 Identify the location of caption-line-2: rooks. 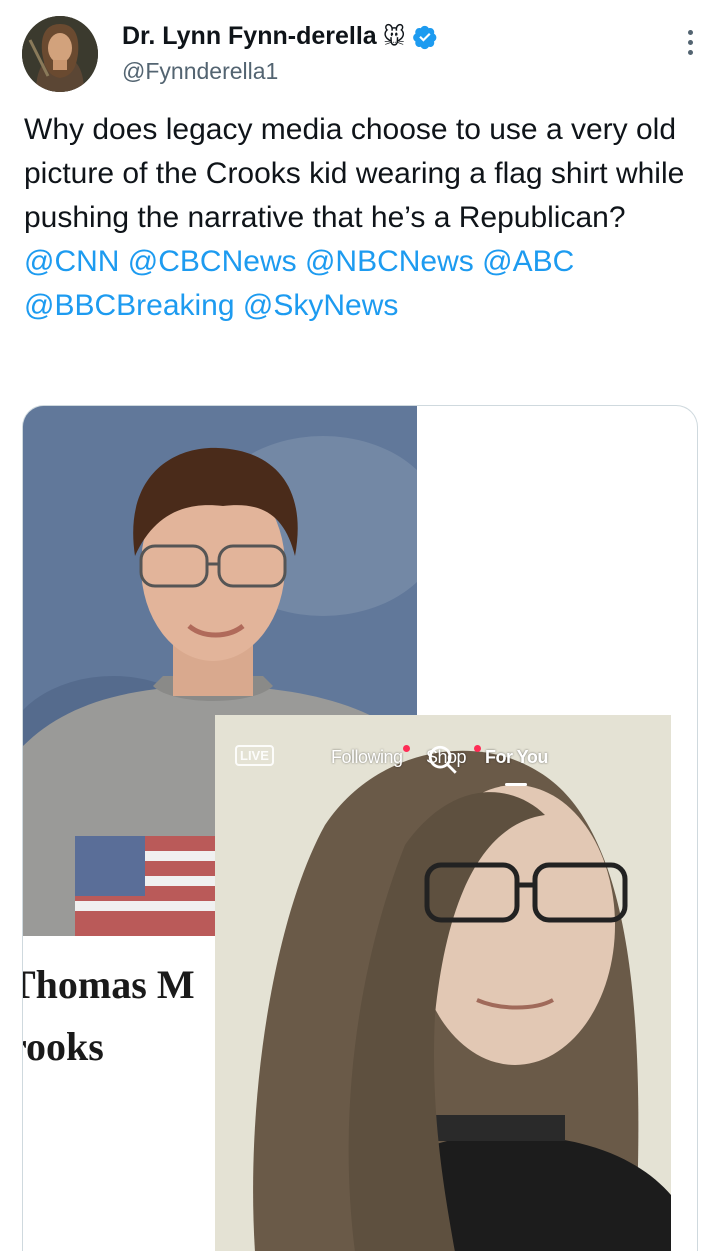
(63, 1046).